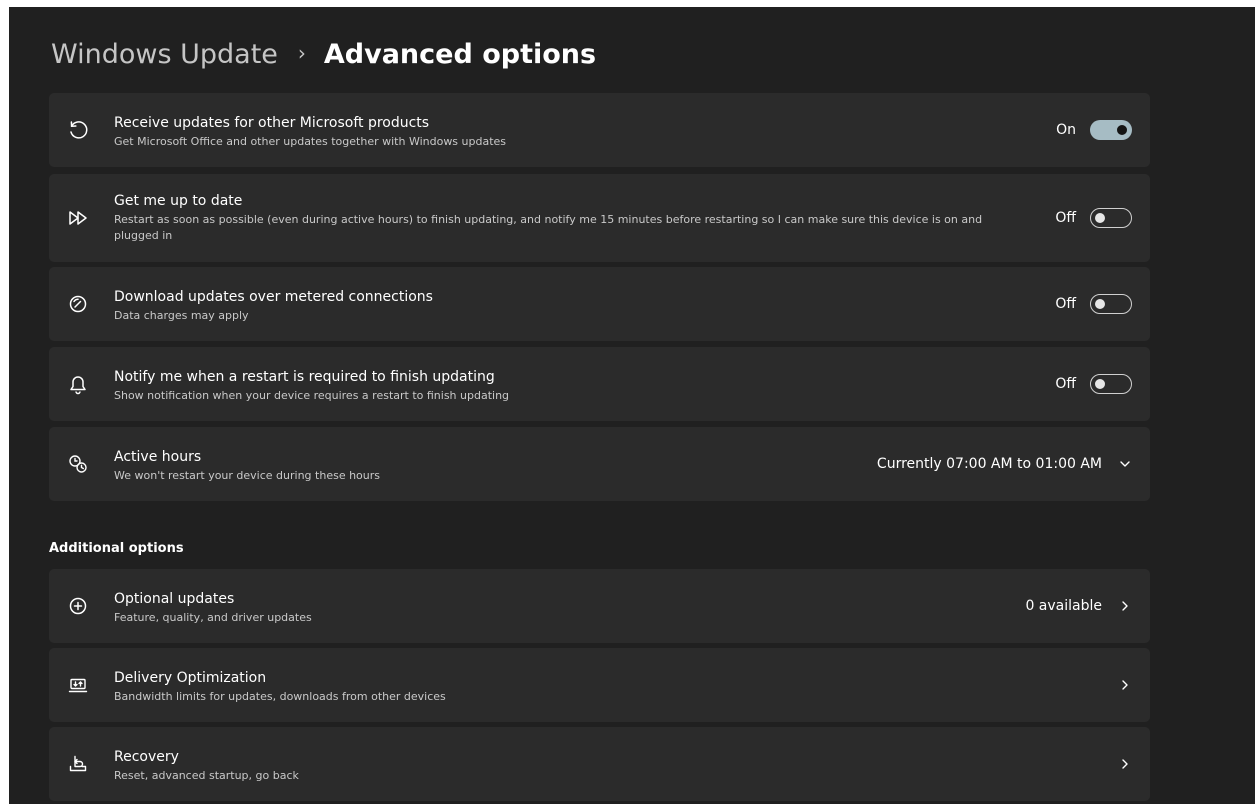  What do you see at coordinates (178, 201) in the screenshot?
I see `setting-title: Get me up to date` at bounding box center [178, 201].